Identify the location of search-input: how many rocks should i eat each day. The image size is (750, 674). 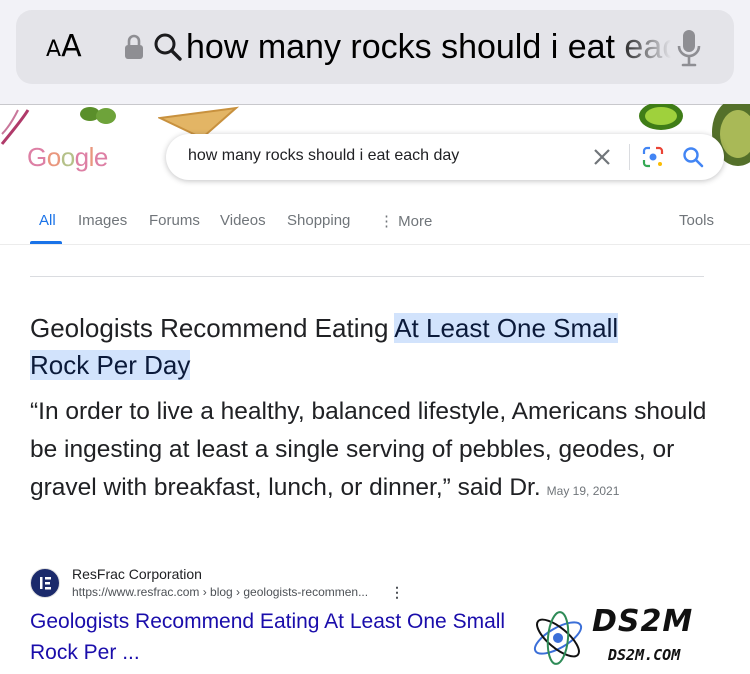
(323, 156).